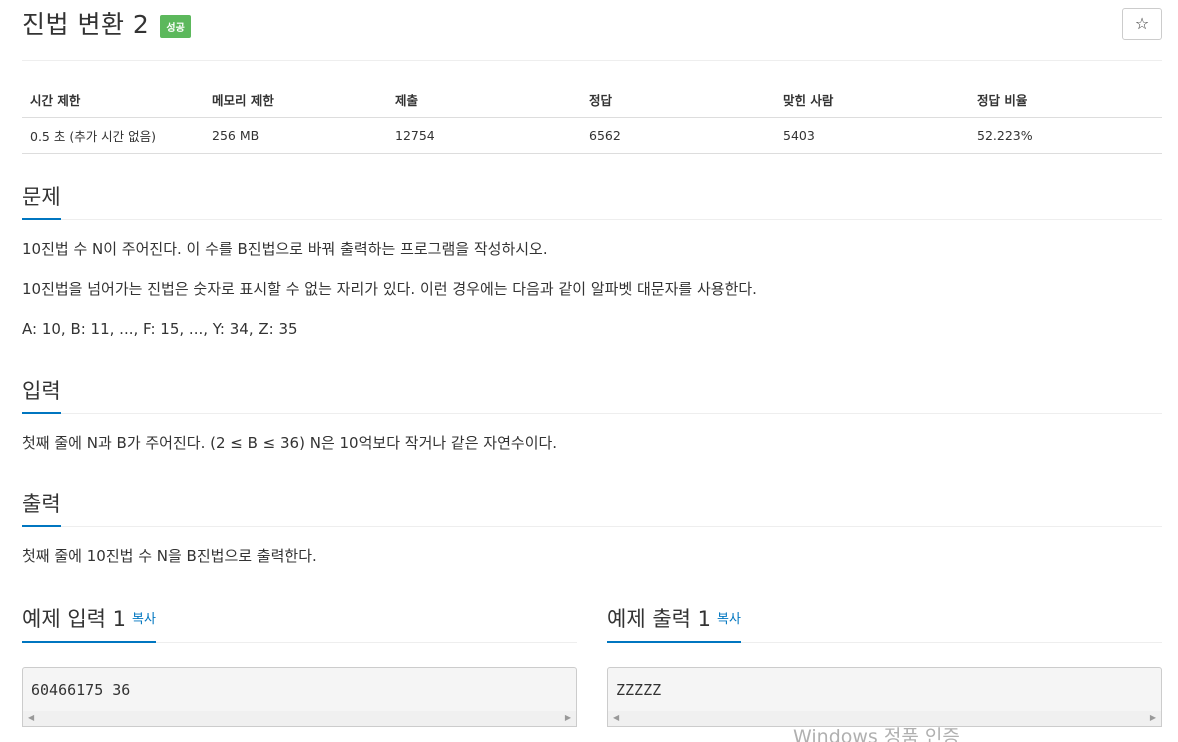 The height and width of the screenshot is (742, 1178). What do you see at coordinates (592, 25) in the screenshot?
I see `title-row: 진법 변환 2 성공 ☆` at bounding box center [592, 25].